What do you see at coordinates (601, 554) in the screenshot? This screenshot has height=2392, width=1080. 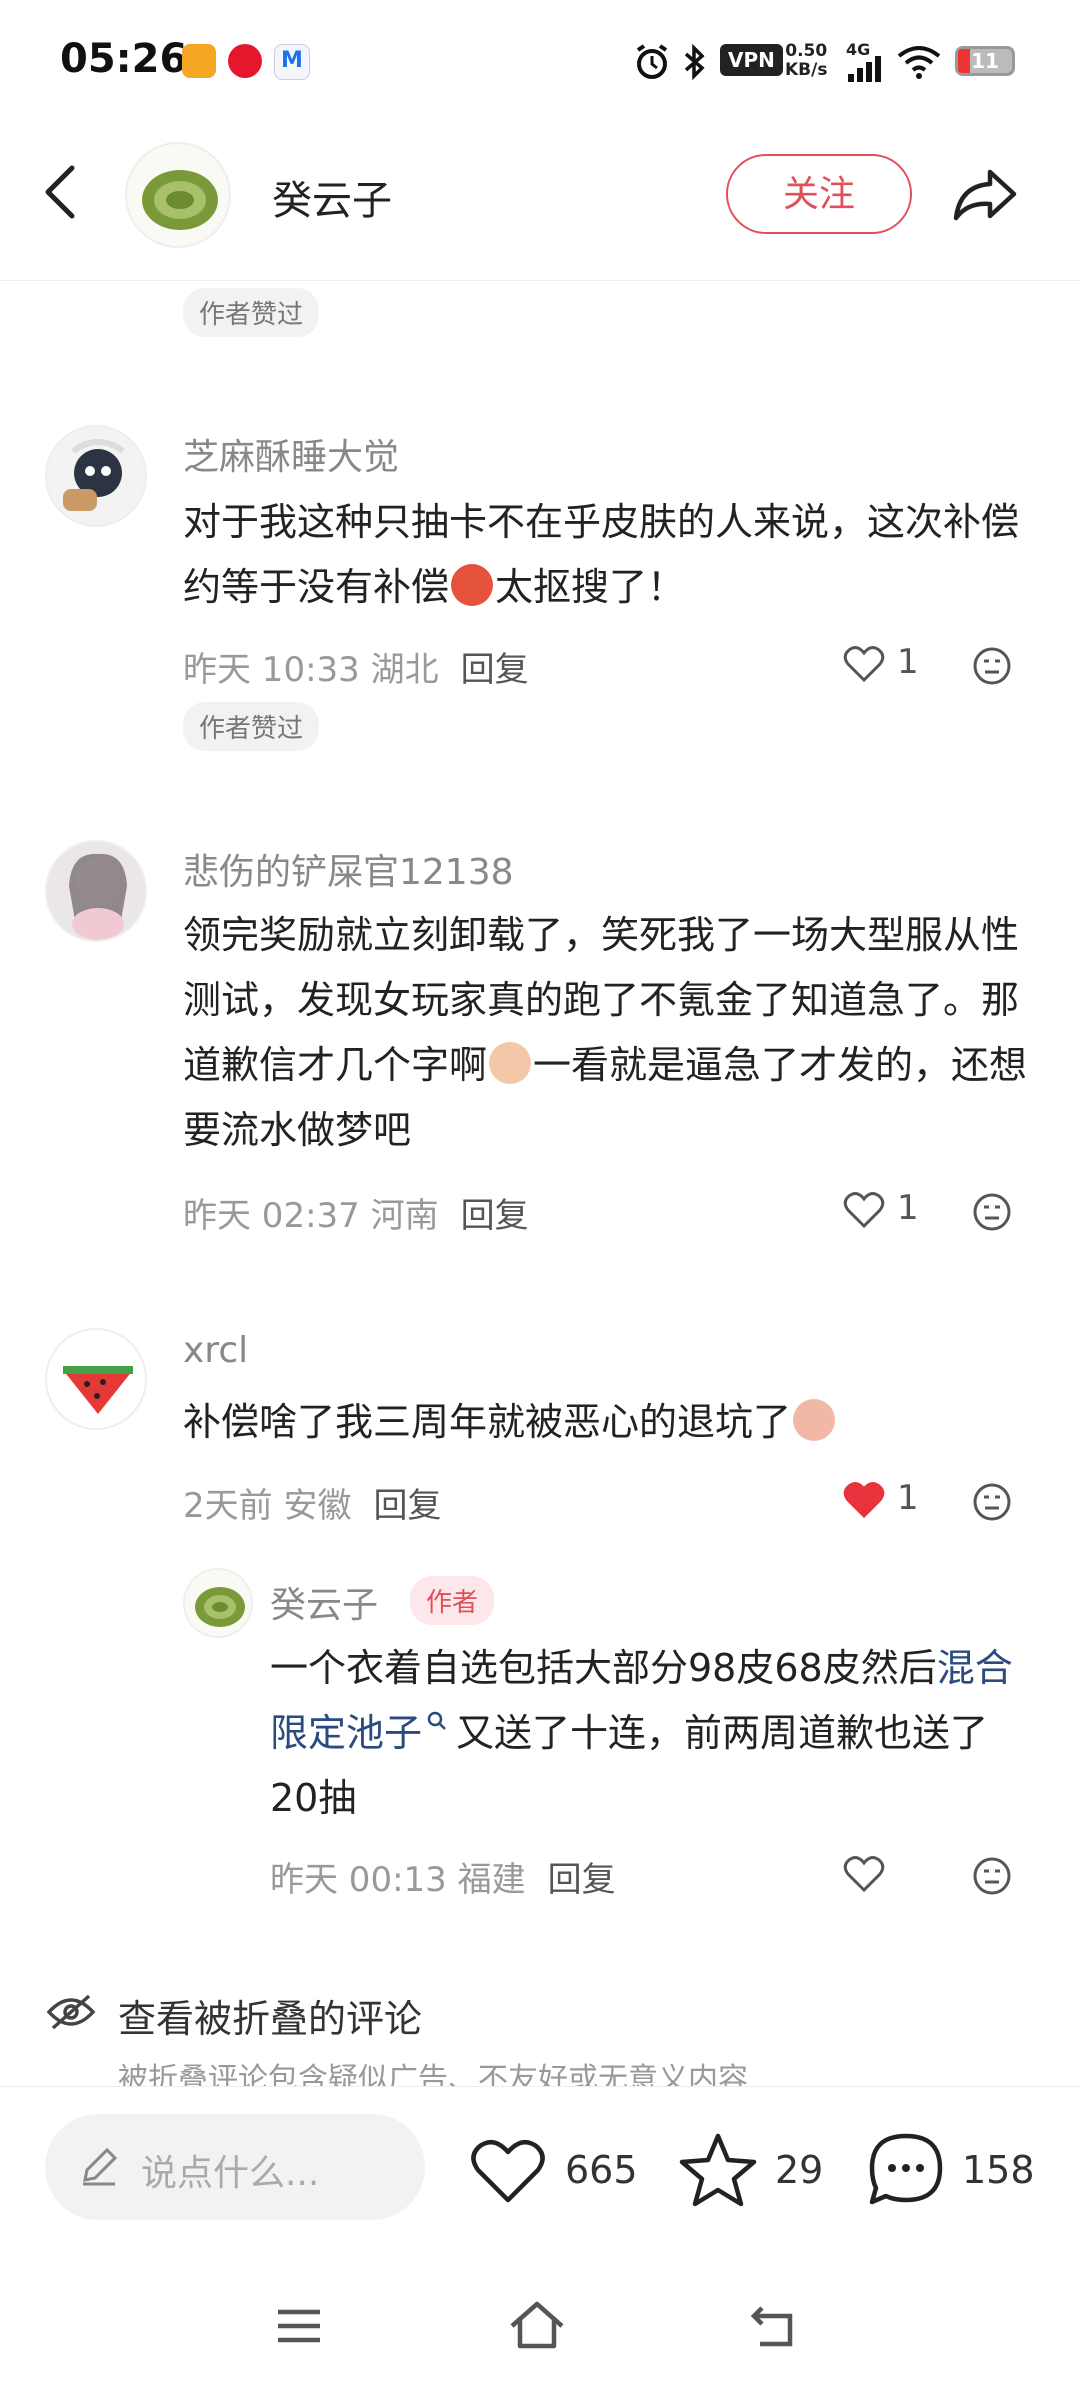 I see `comment-text: 对于我这种只抽卡不在乎皮肤的人来说，这次补偿约等于没有补偿 太抠搜了！` at bounding box center [601, 554].